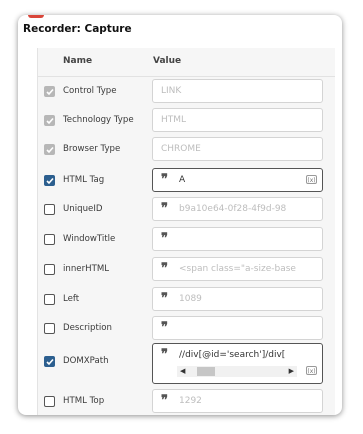 This screenshot has width=363, height=434. Describe the element at coordinates (49, 401) in the screenshot. I see `checkbox-html-top` at that location.